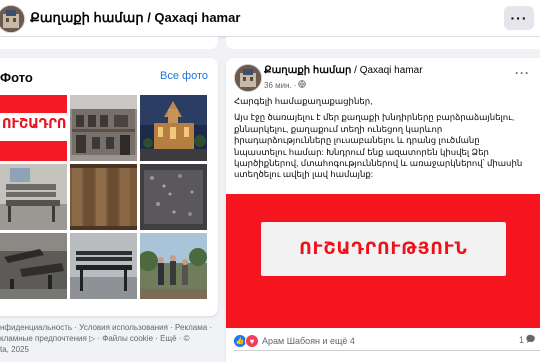 The image size is (540, 362). I want to click on comment-count: 1, so click(527, 340).